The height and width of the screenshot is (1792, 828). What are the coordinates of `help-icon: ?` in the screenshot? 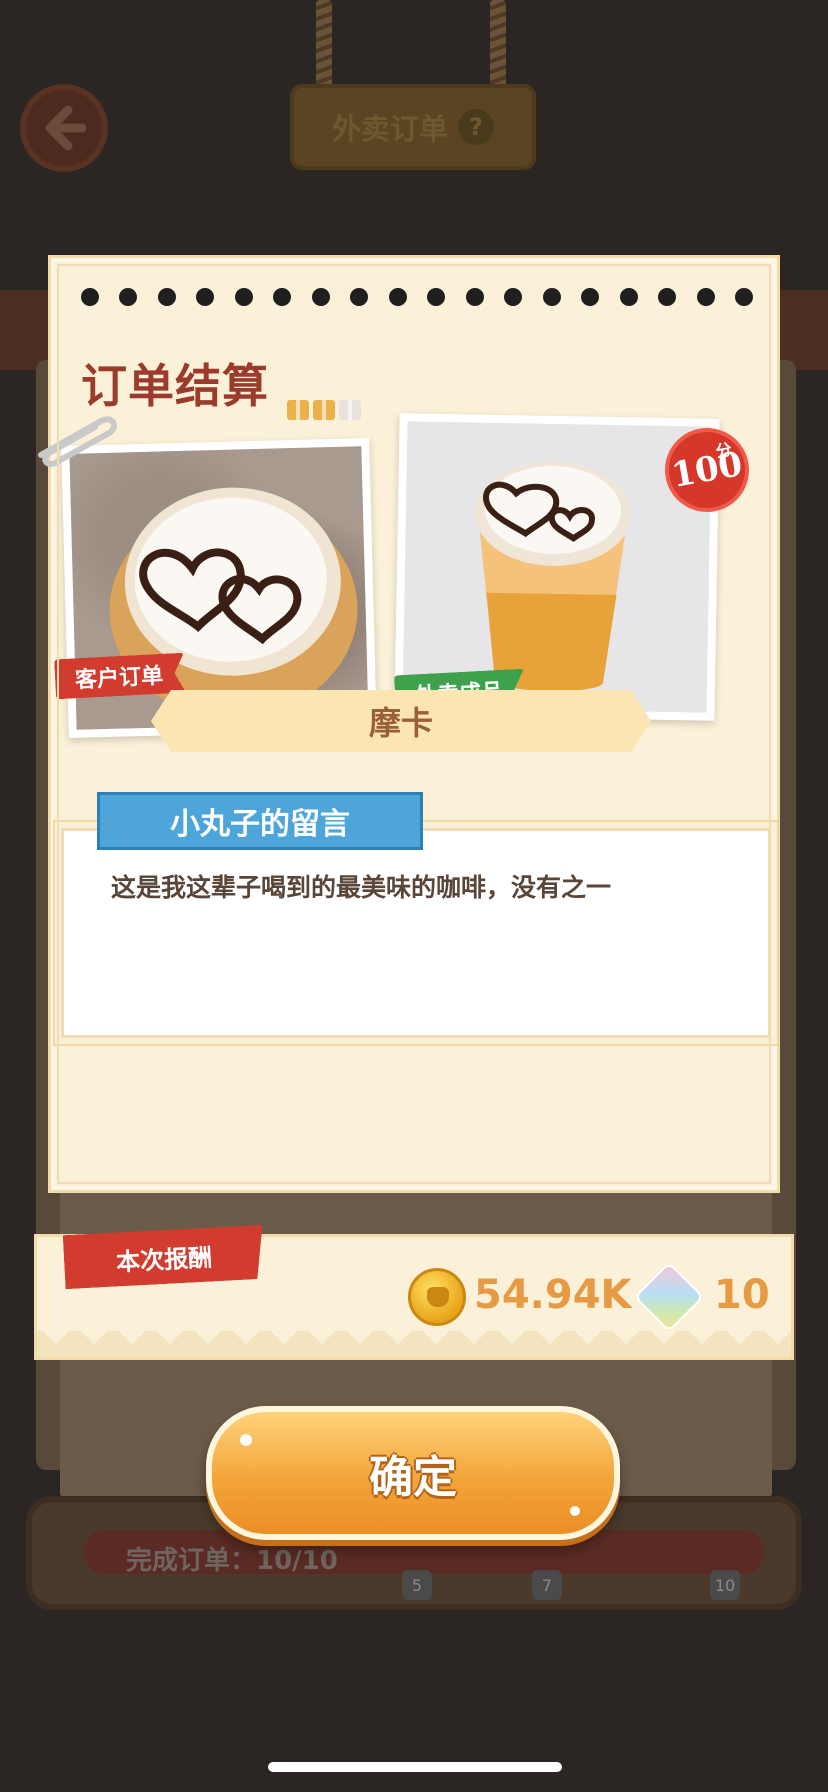 It's located at (476, 127).